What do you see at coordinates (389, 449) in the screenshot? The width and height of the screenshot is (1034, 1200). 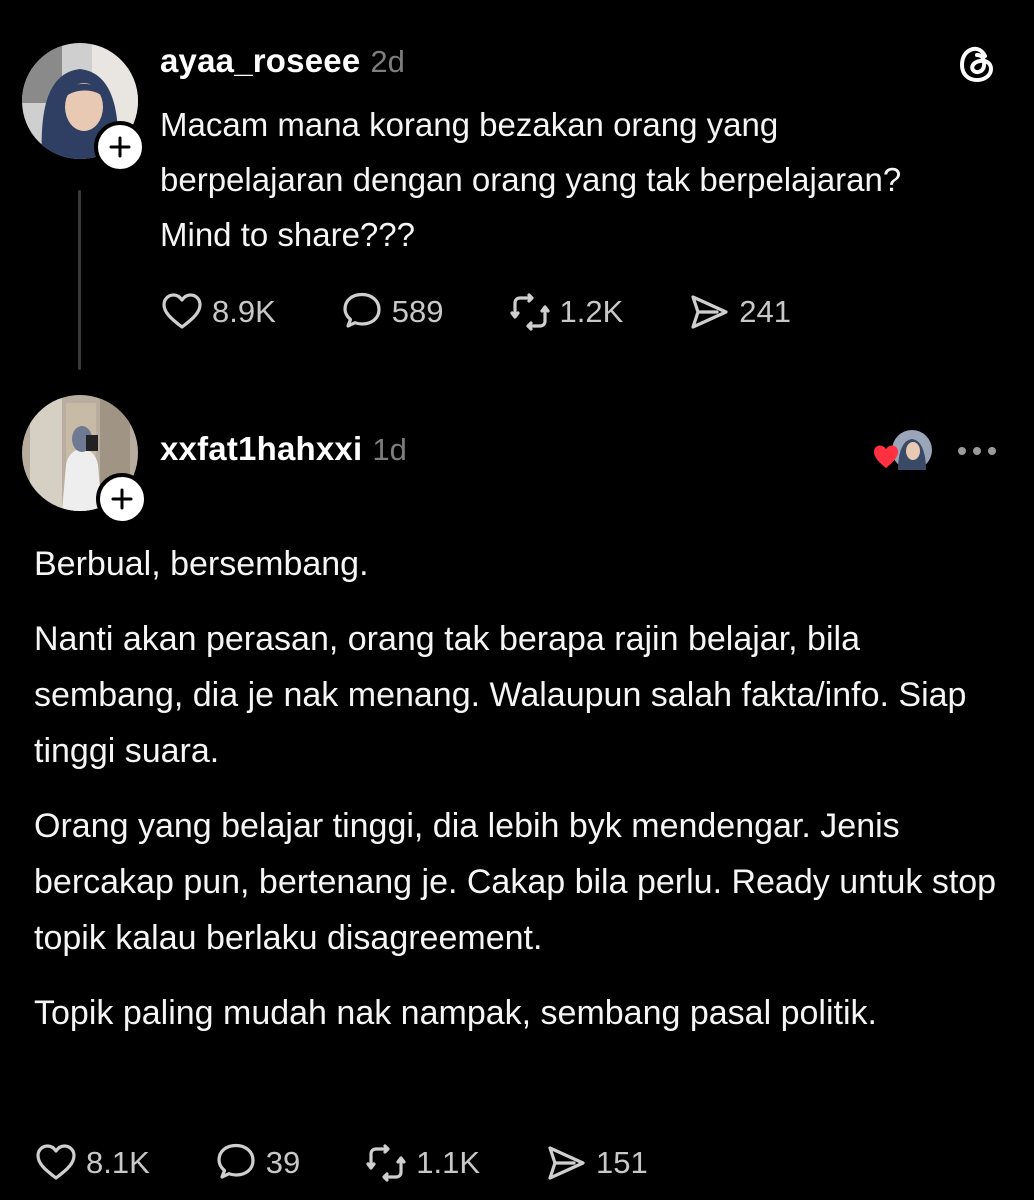 I see `reply-time: 1d` at bounding box center [389, 449].